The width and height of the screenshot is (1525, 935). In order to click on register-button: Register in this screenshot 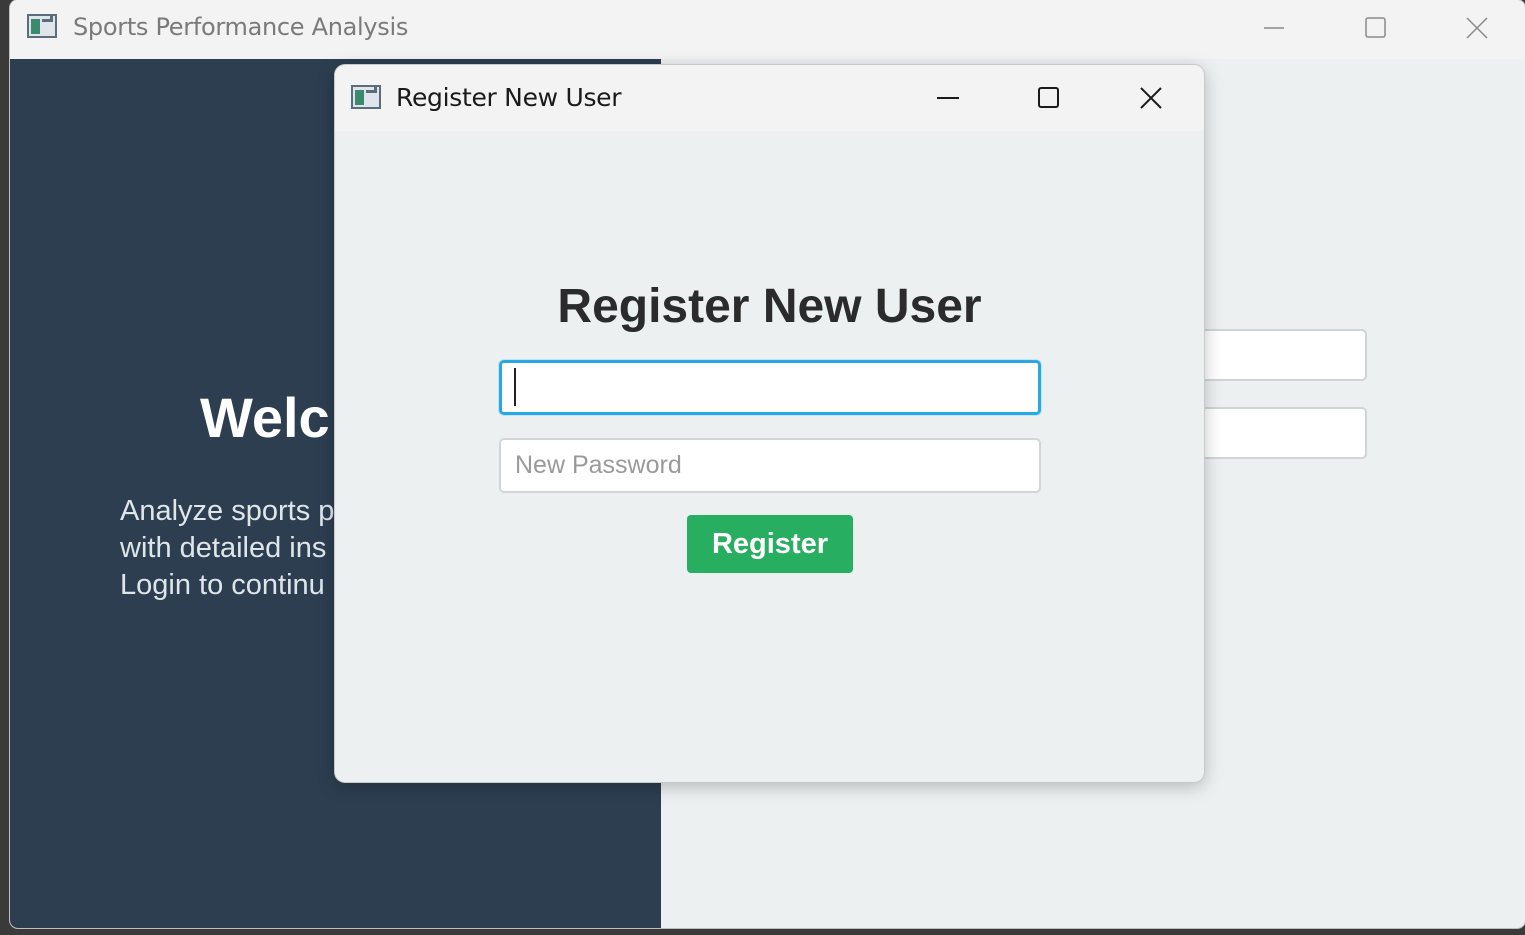, I will do `click(770, 544)`.